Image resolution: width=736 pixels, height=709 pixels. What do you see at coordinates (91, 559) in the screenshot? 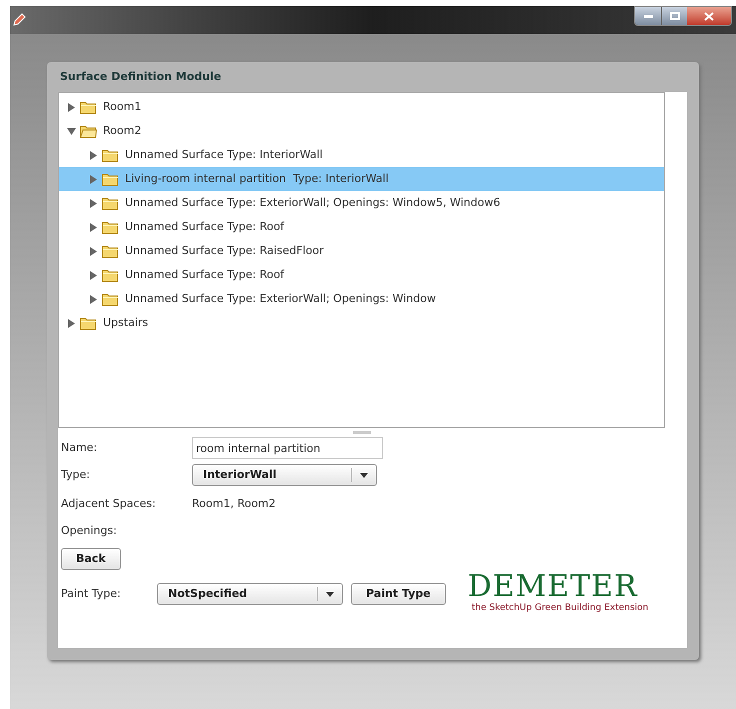
I see `back-button: Back` at bounding box center [91, 559].